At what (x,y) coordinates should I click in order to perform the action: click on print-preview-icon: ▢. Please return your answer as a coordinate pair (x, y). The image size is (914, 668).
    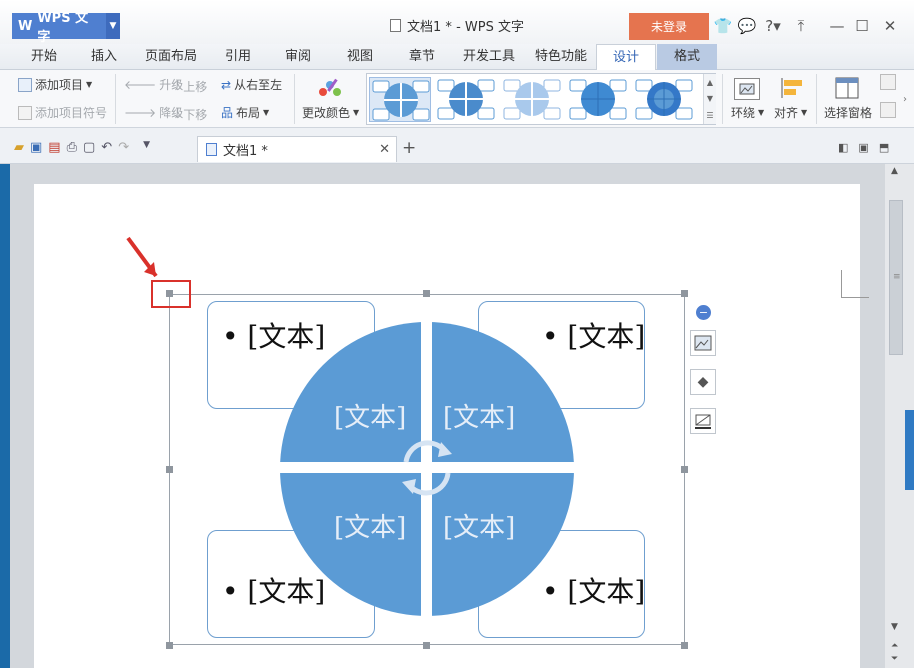
    Looking at the image, I should click on (89, 147).